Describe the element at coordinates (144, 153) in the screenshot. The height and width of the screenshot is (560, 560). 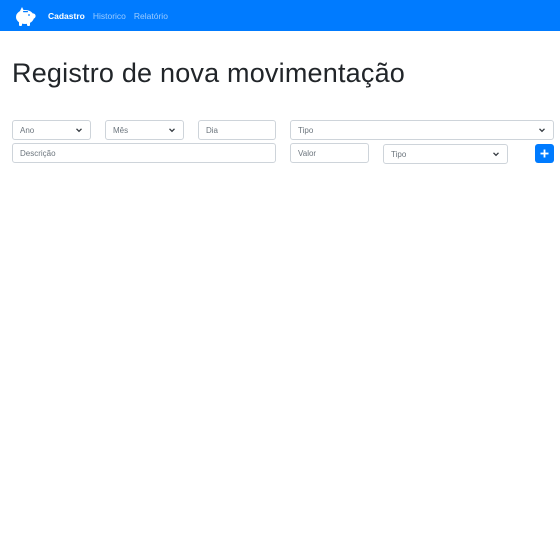
I see `descricao-input` at that location.